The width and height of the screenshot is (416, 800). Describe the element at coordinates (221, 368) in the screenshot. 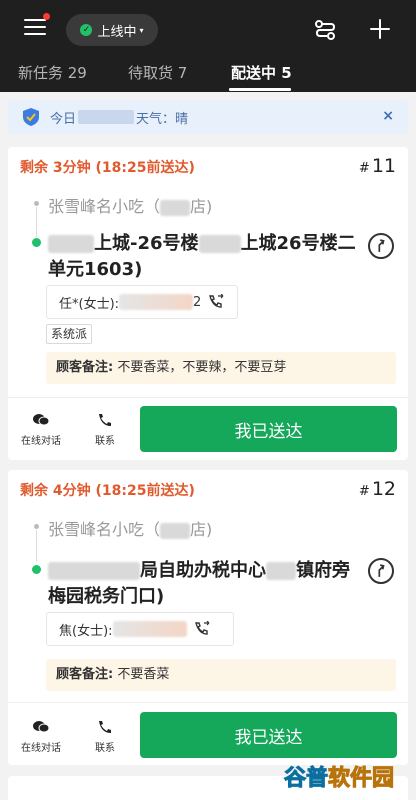

I see `customer-note: 顾客备注: 不要香菜，不要辣，不要豆芽` at that location.